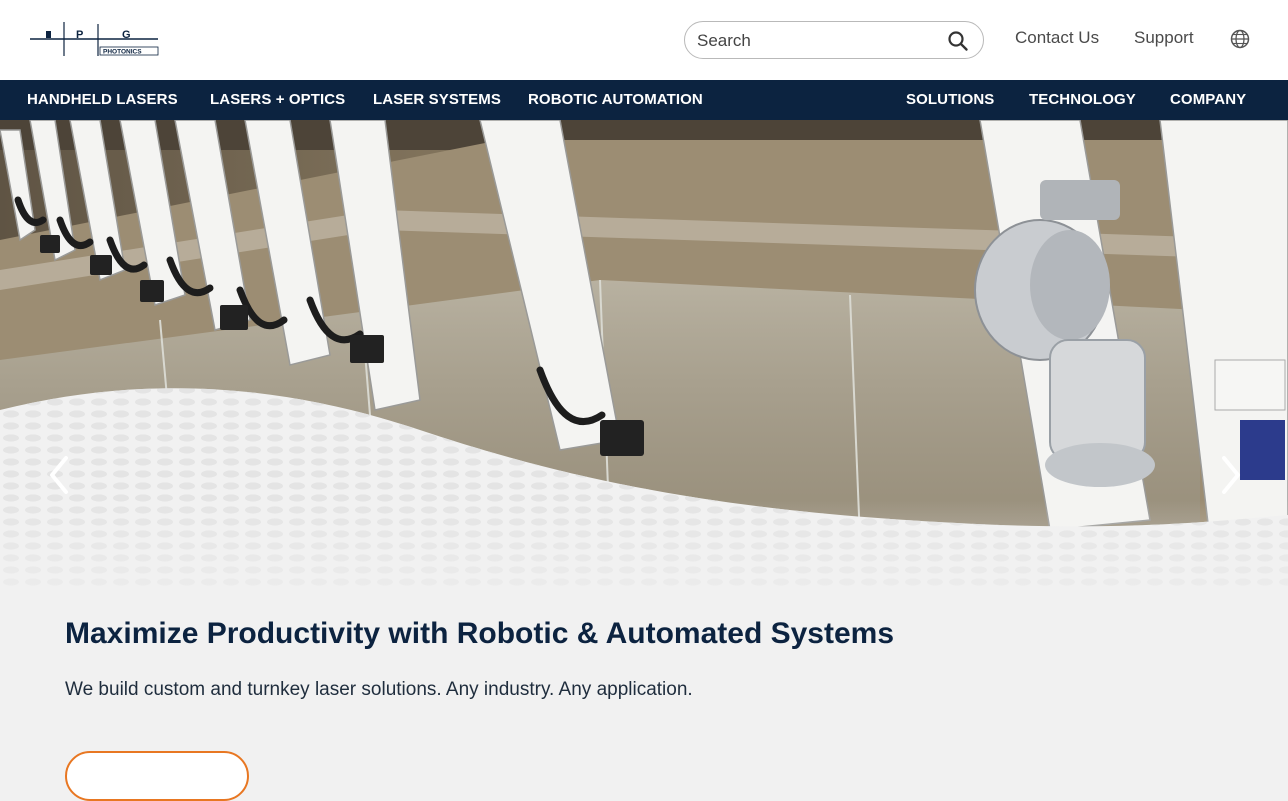 This screenshot has height=801, width=1288. Describe the element at coordinates (126, 35) in the screenshot. I see `svg-text: G` at that location.